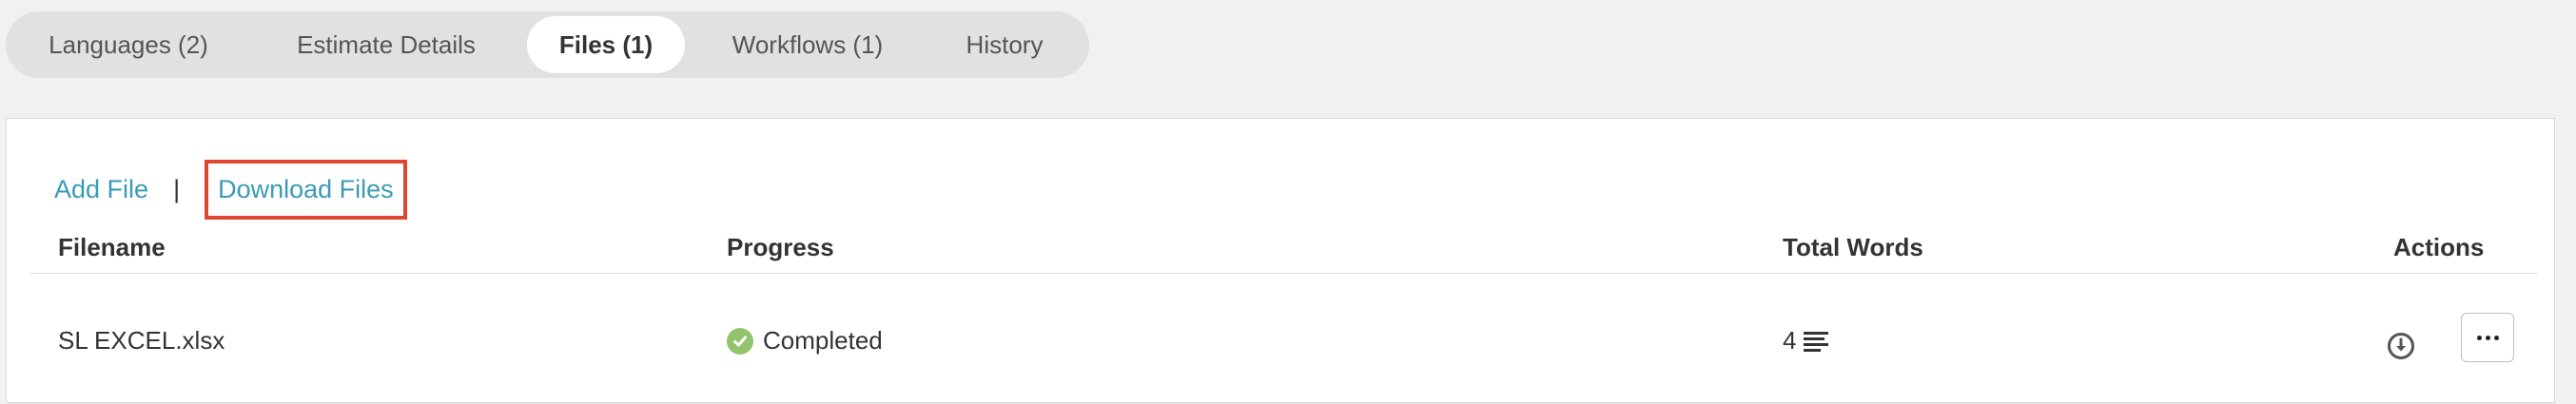 The height and width of the screenshot is (404, 2576). I want to click on file-actions-bar: Add File | Download Files, so click(231, 189).